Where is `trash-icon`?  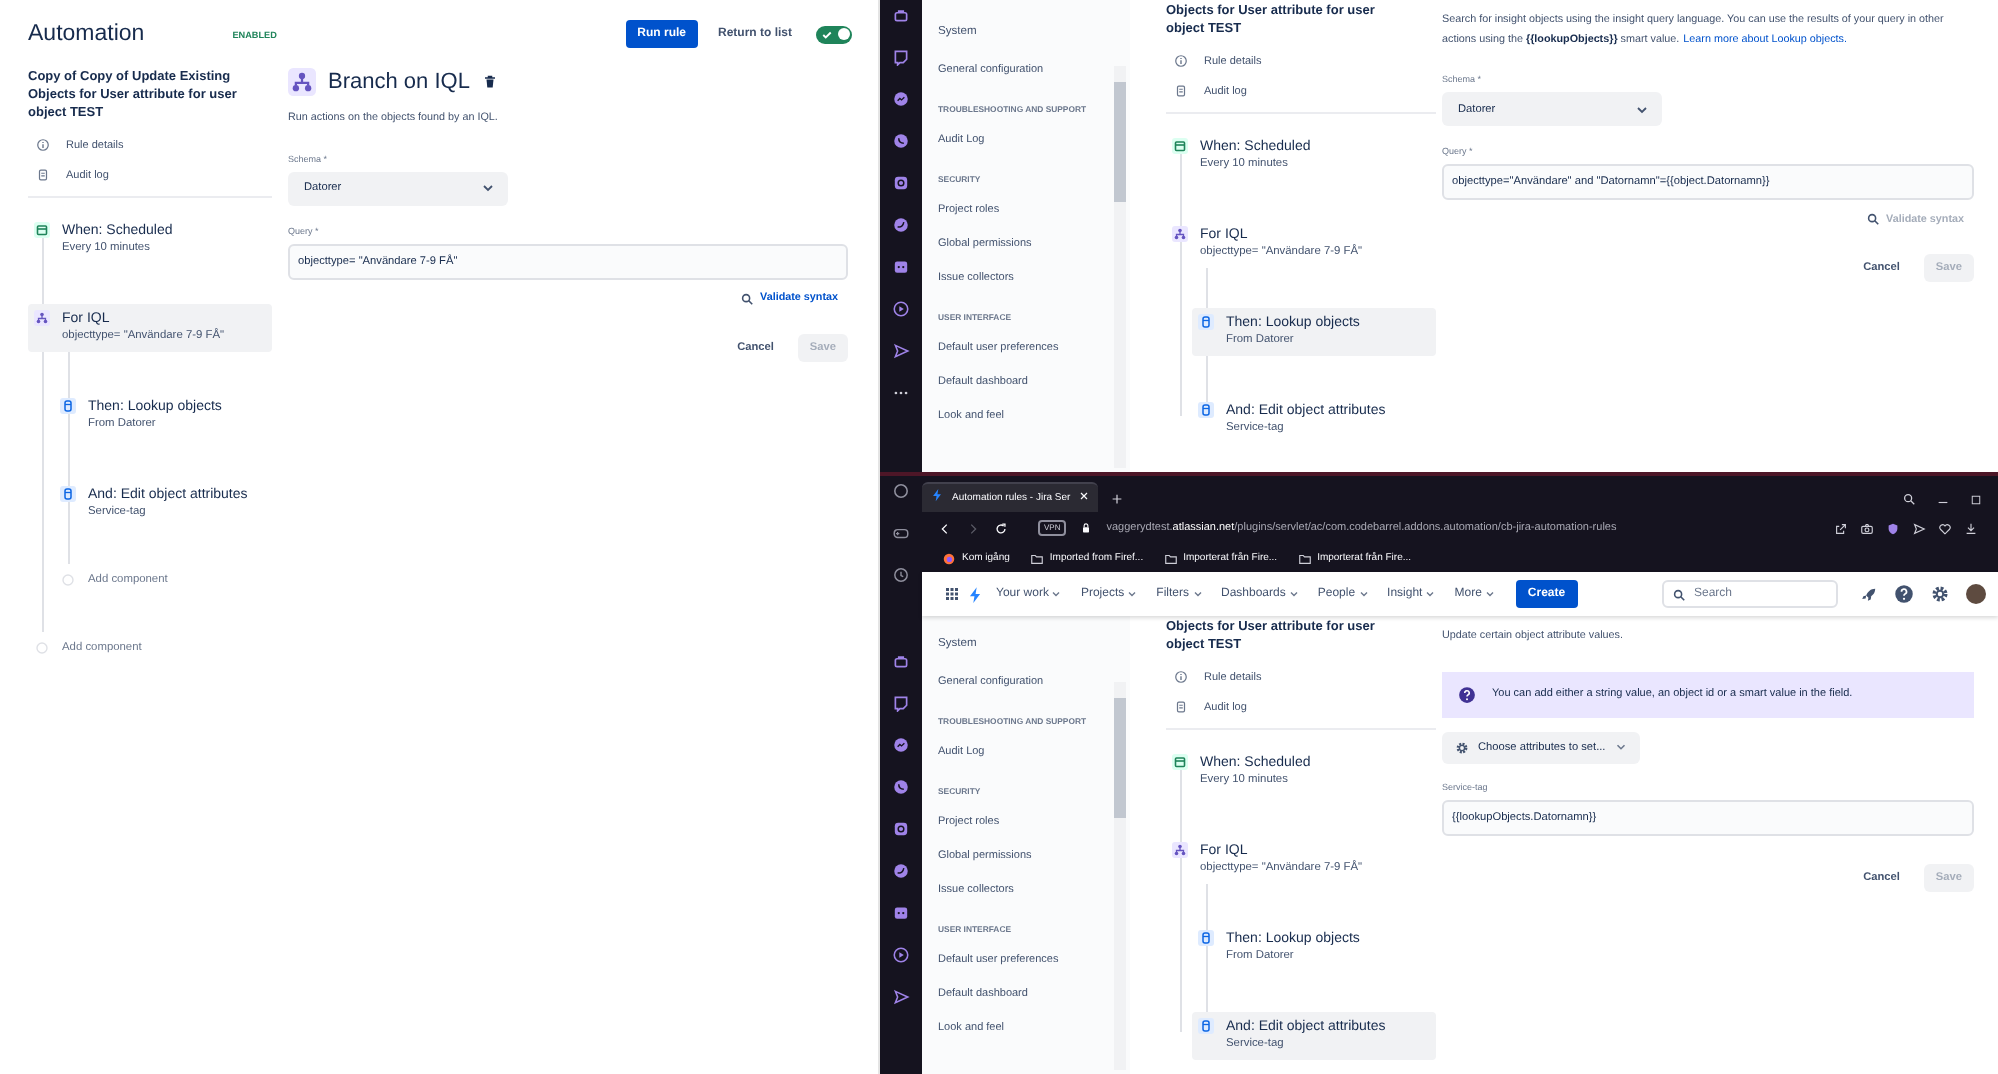
trash-icon is located at coordinates (489, 82).